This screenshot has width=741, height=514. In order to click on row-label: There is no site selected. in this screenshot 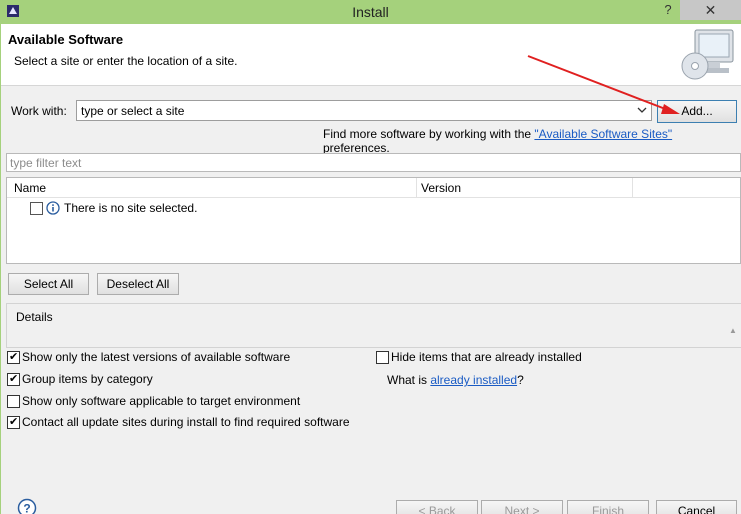, I will do `click(131, 208)`.